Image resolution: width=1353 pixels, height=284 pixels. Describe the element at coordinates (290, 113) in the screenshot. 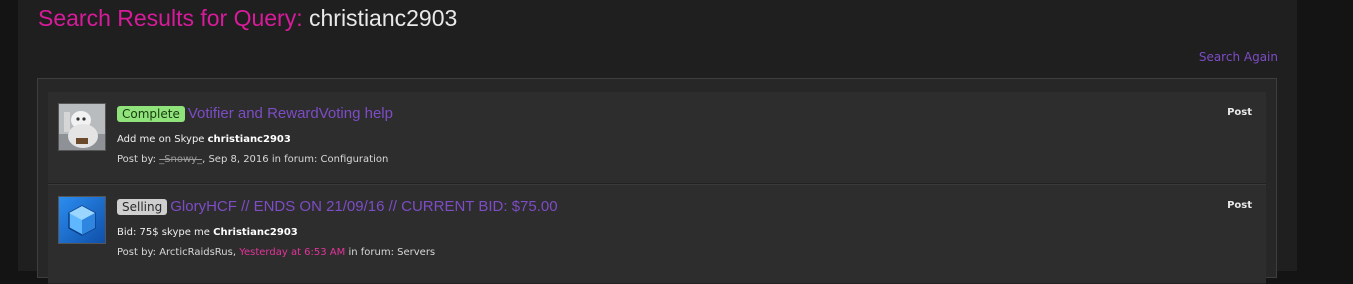

I see `thread-title-link: Votifier and RewardVoting help` at that location.